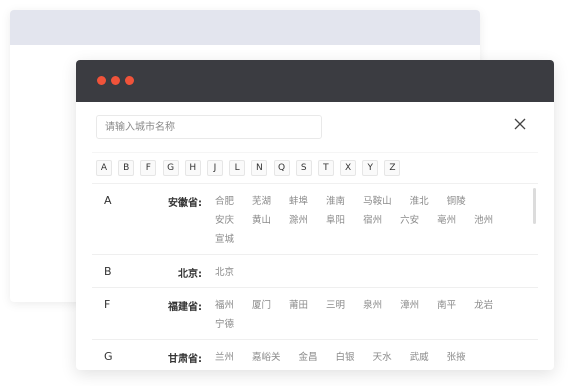 This screenshot has height=386, width=575. Describe the element at coordinates (483, 305) in the screenshot. I see `city-option: 龙岩` at that location.